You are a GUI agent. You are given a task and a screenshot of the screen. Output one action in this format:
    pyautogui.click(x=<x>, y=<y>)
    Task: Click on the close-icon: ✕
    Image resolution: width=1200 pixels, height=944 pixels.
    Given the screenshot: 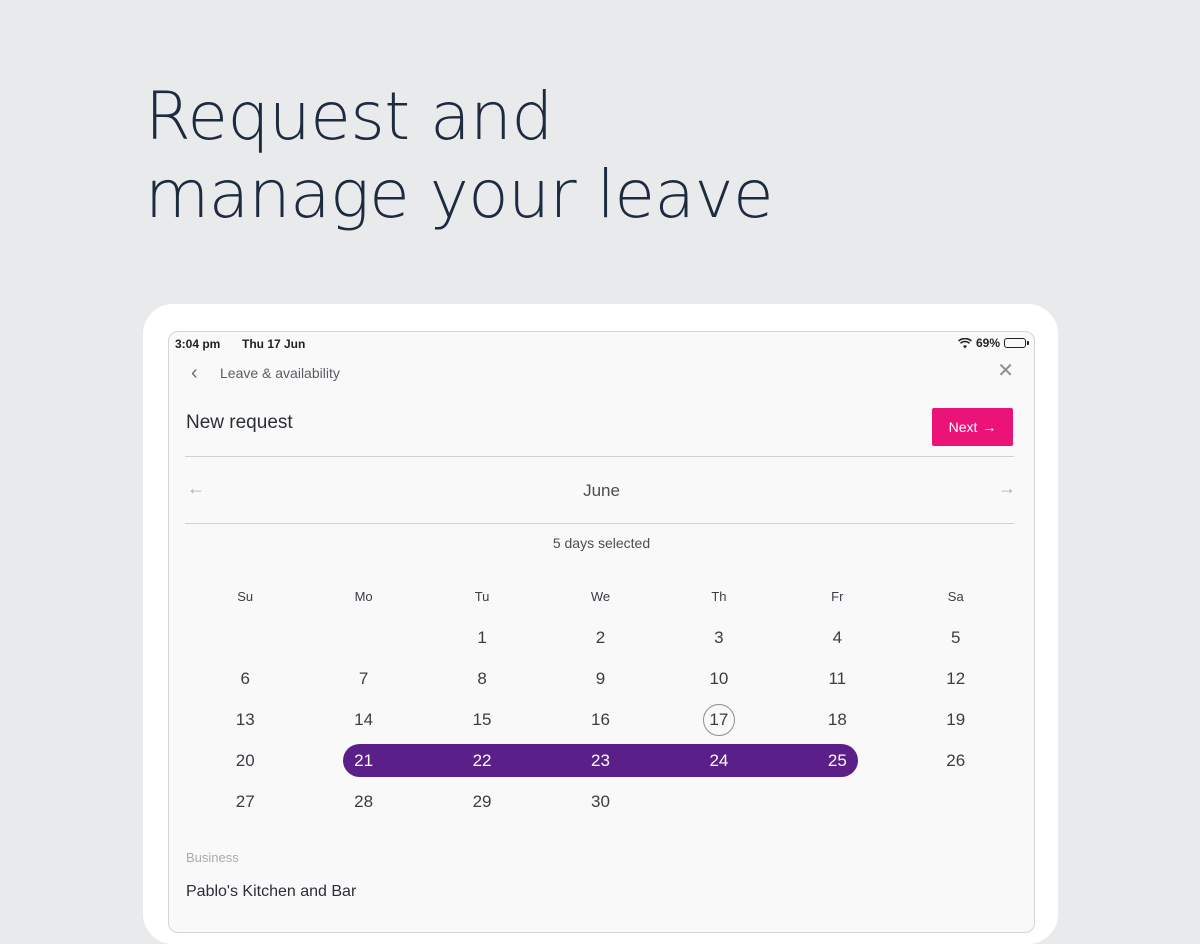 What is the action you would take?
    pyautogui.click(x=1005, y=371)
    